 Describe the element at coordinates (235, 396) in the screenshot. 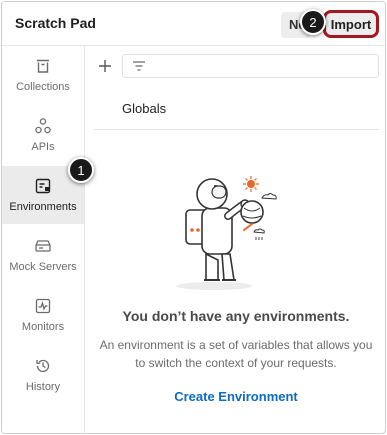

I see `create-environment-link: Create Environment` at that location.